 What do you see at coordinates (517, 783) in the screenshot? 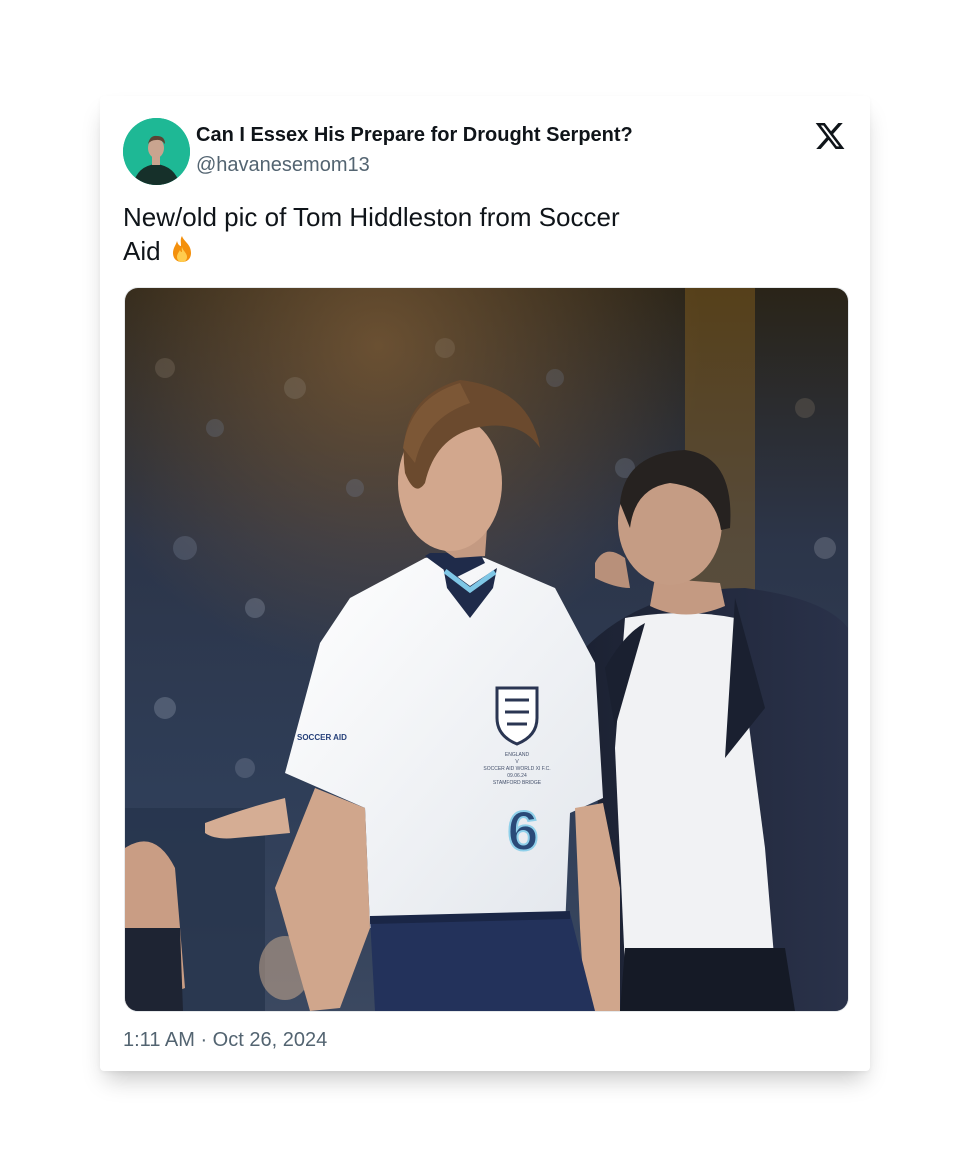
I see `shirt-line-5: STAMFORD BRIDGE` at bounding box center [517, 783].